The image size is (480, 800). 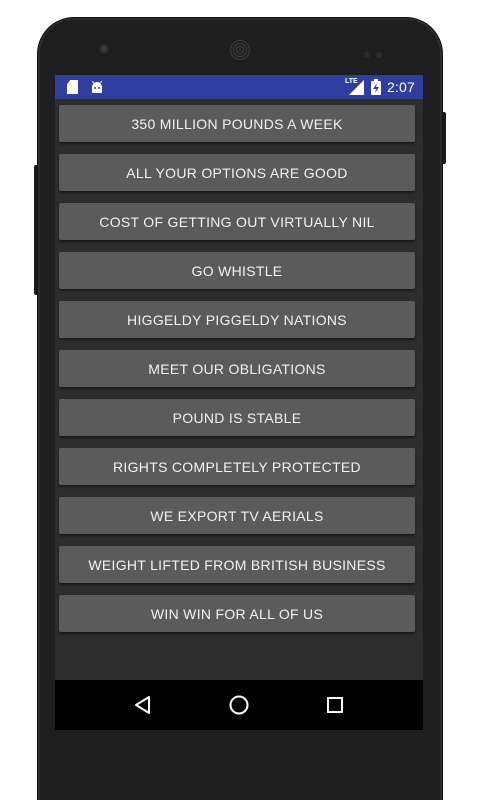 What do you see at coordinates (97, 87) in the screenshot?
I see `android-debug-icon` at bounding box center [97, 87].